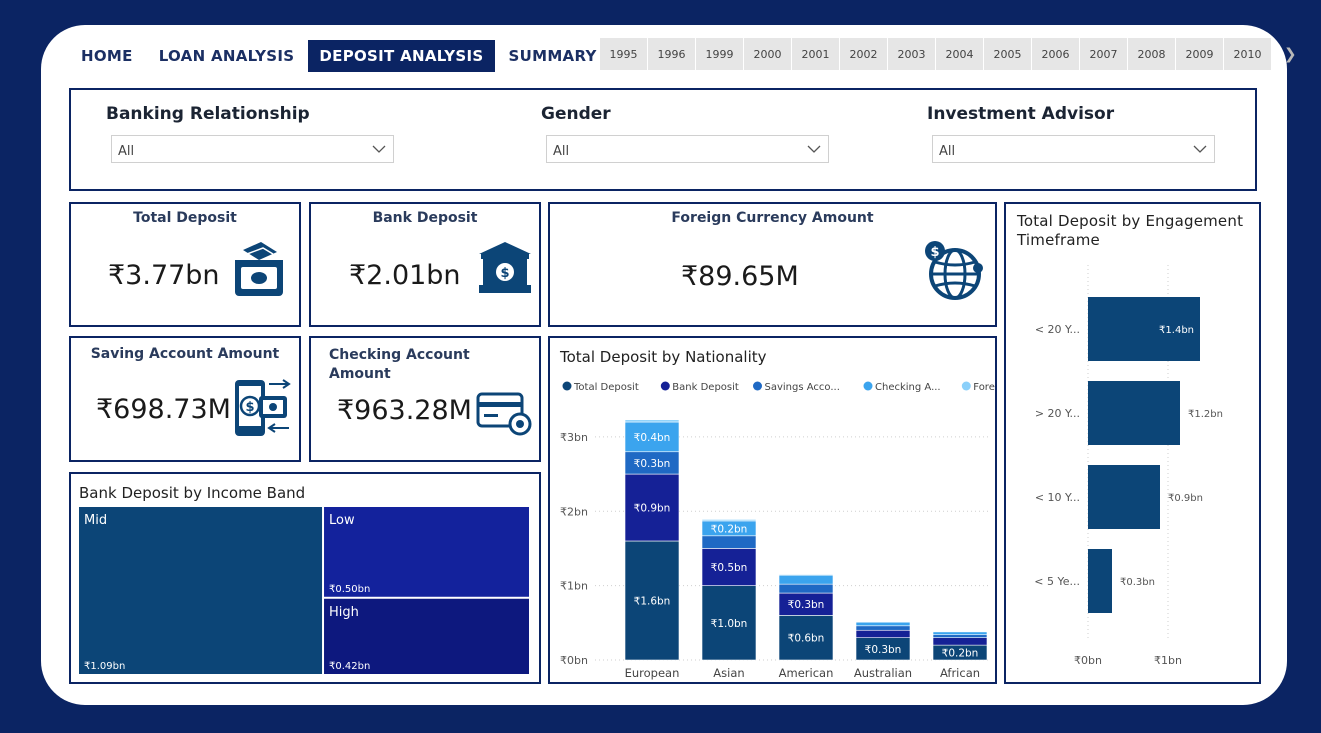 The height and width of the screenshot is (733, 1321). Describe the element at coordinates (553, 56) in the screenshot. I see `tab-summary: SUMMARY` at that location.